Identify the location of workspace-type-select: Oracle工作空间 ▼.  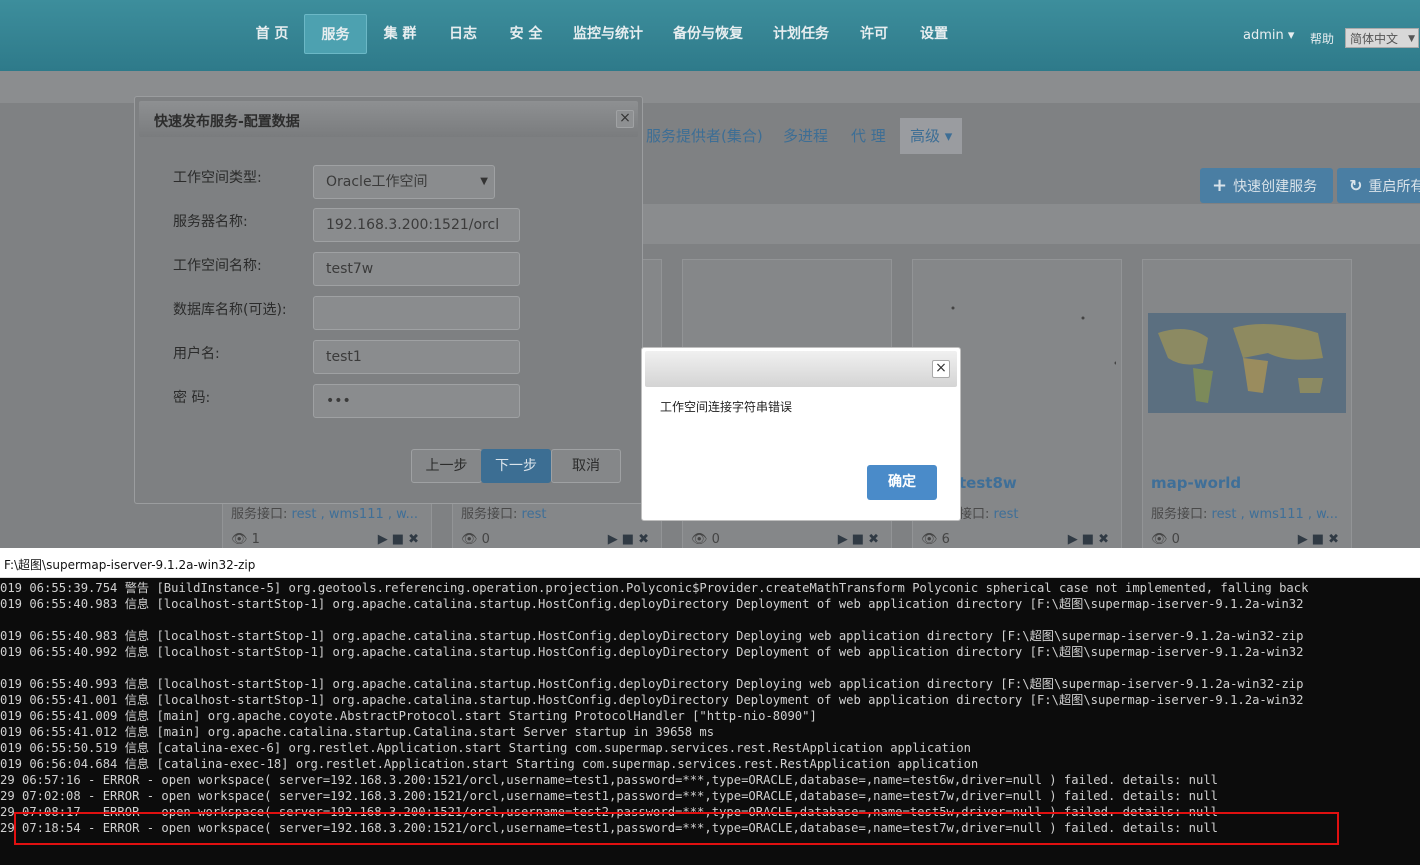
(404, 182).